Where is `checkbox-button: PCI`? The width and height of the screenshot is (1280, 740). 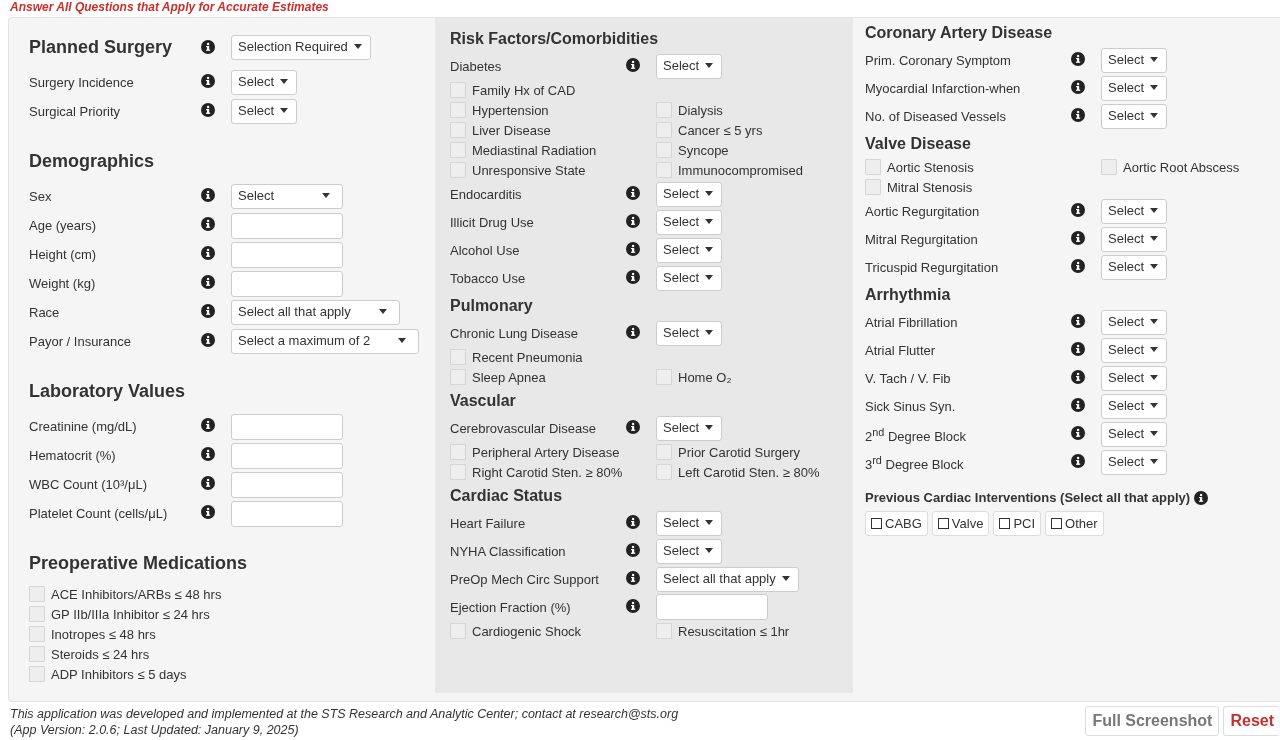 checkbox-button: PCI is located at coordinates (1017, 523).